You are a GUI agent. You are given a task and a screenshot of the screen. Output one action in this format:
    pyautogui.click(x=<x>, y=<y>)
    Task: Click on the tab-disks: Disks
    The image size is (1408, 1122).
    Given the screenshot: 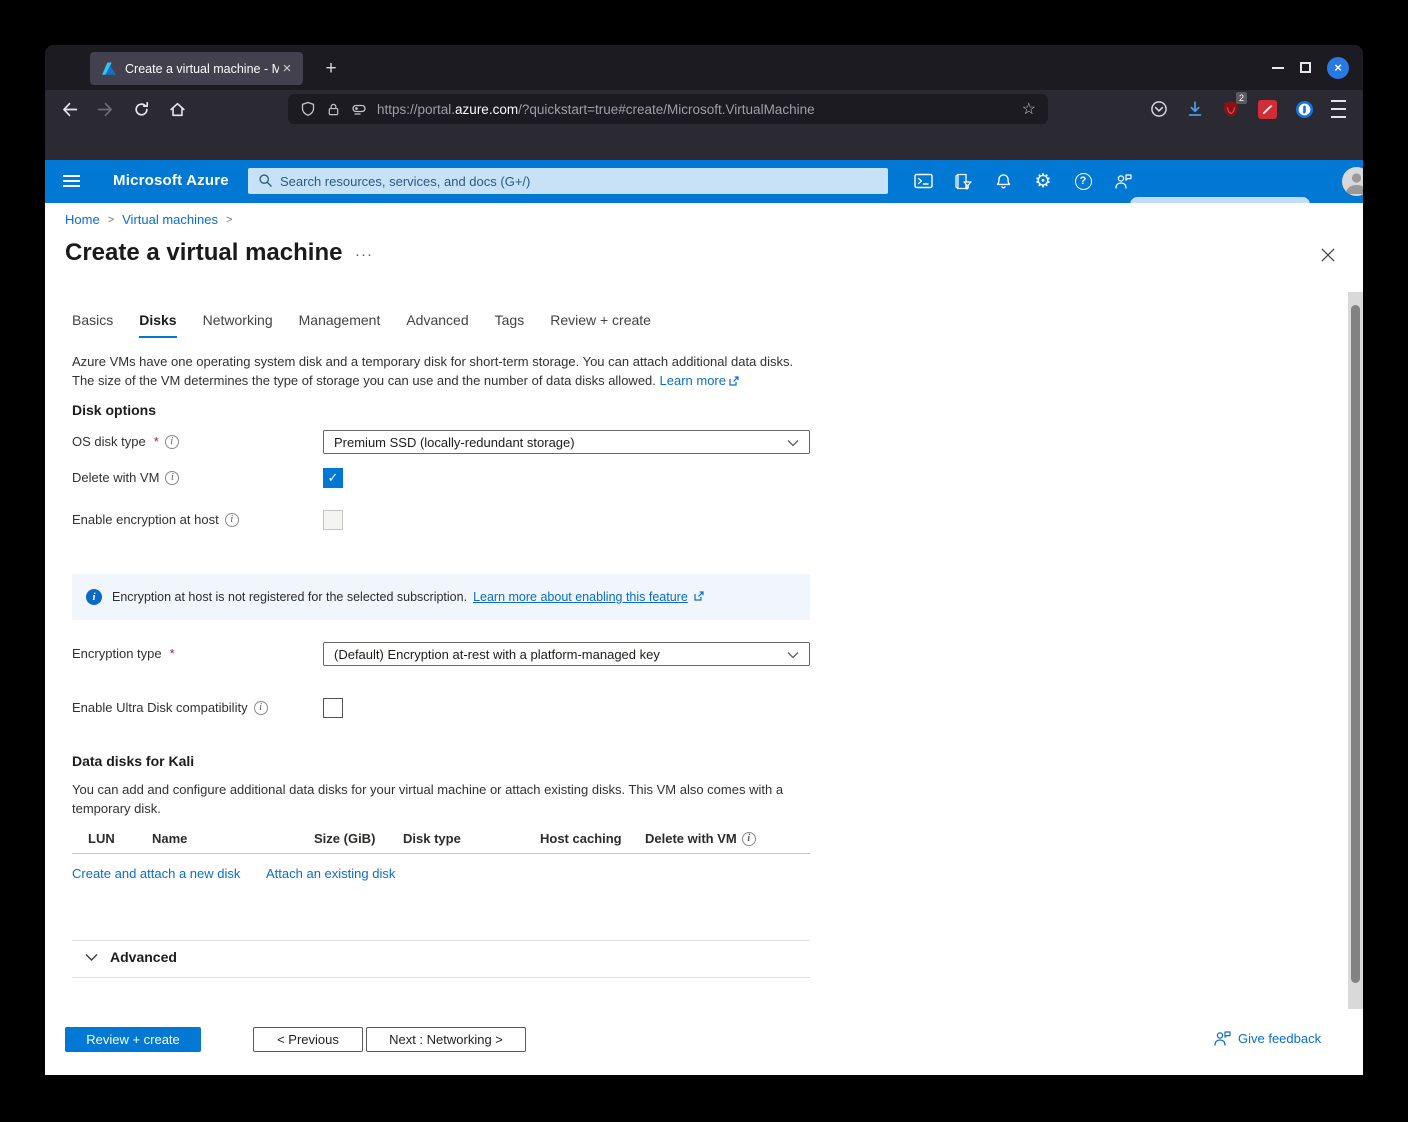 What is the action you would take?
    pyautogui.click(x=158, y=325)
    